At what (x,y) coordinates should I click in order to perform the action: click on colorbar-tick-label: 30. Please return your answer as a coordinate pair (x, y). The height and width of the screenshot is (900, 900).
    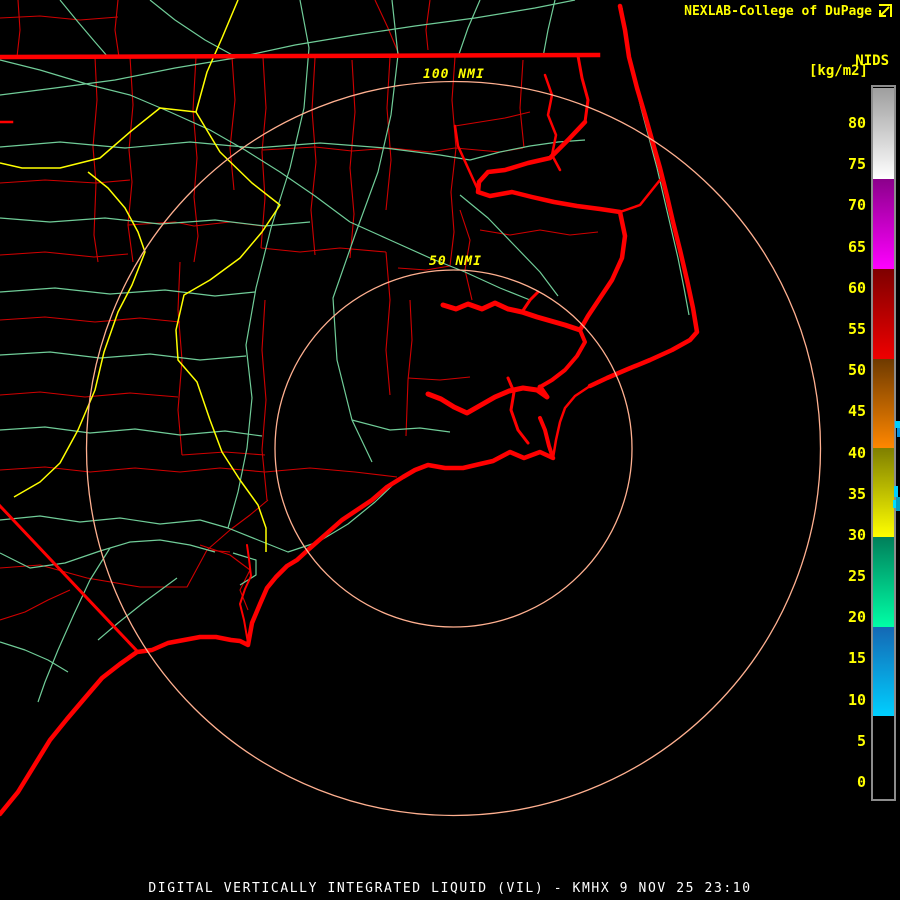
    Looking at the image, I should click on (856, 534).